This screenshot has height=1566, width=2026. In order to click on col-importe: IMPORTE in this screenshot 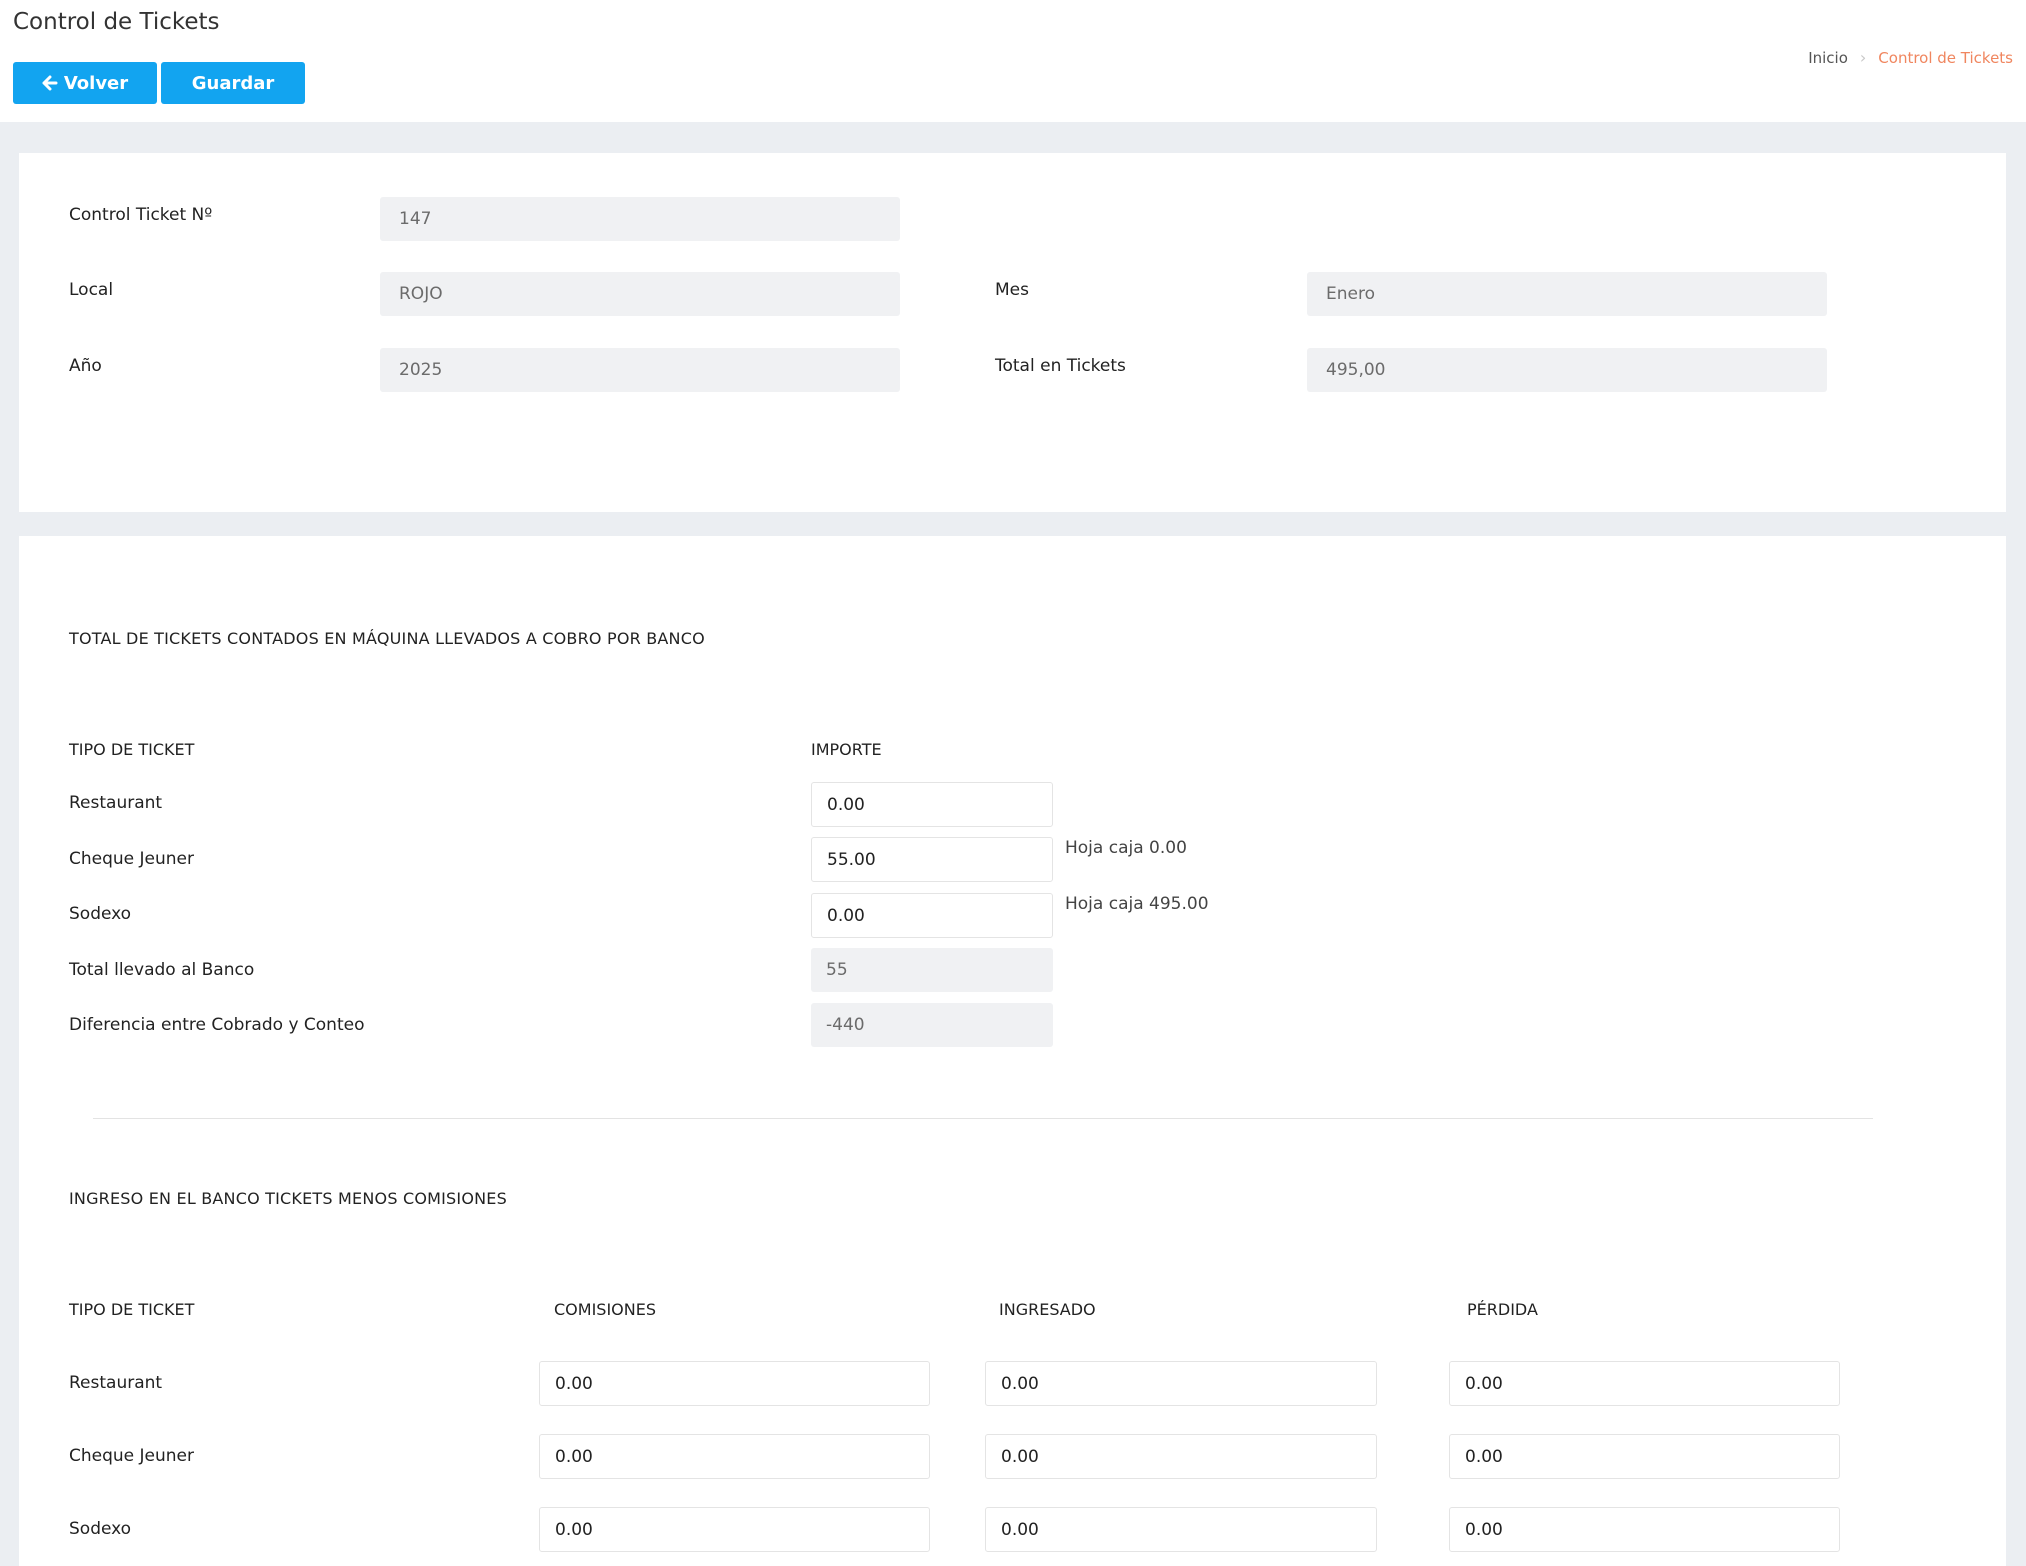, I will do `click(846, 749)`.